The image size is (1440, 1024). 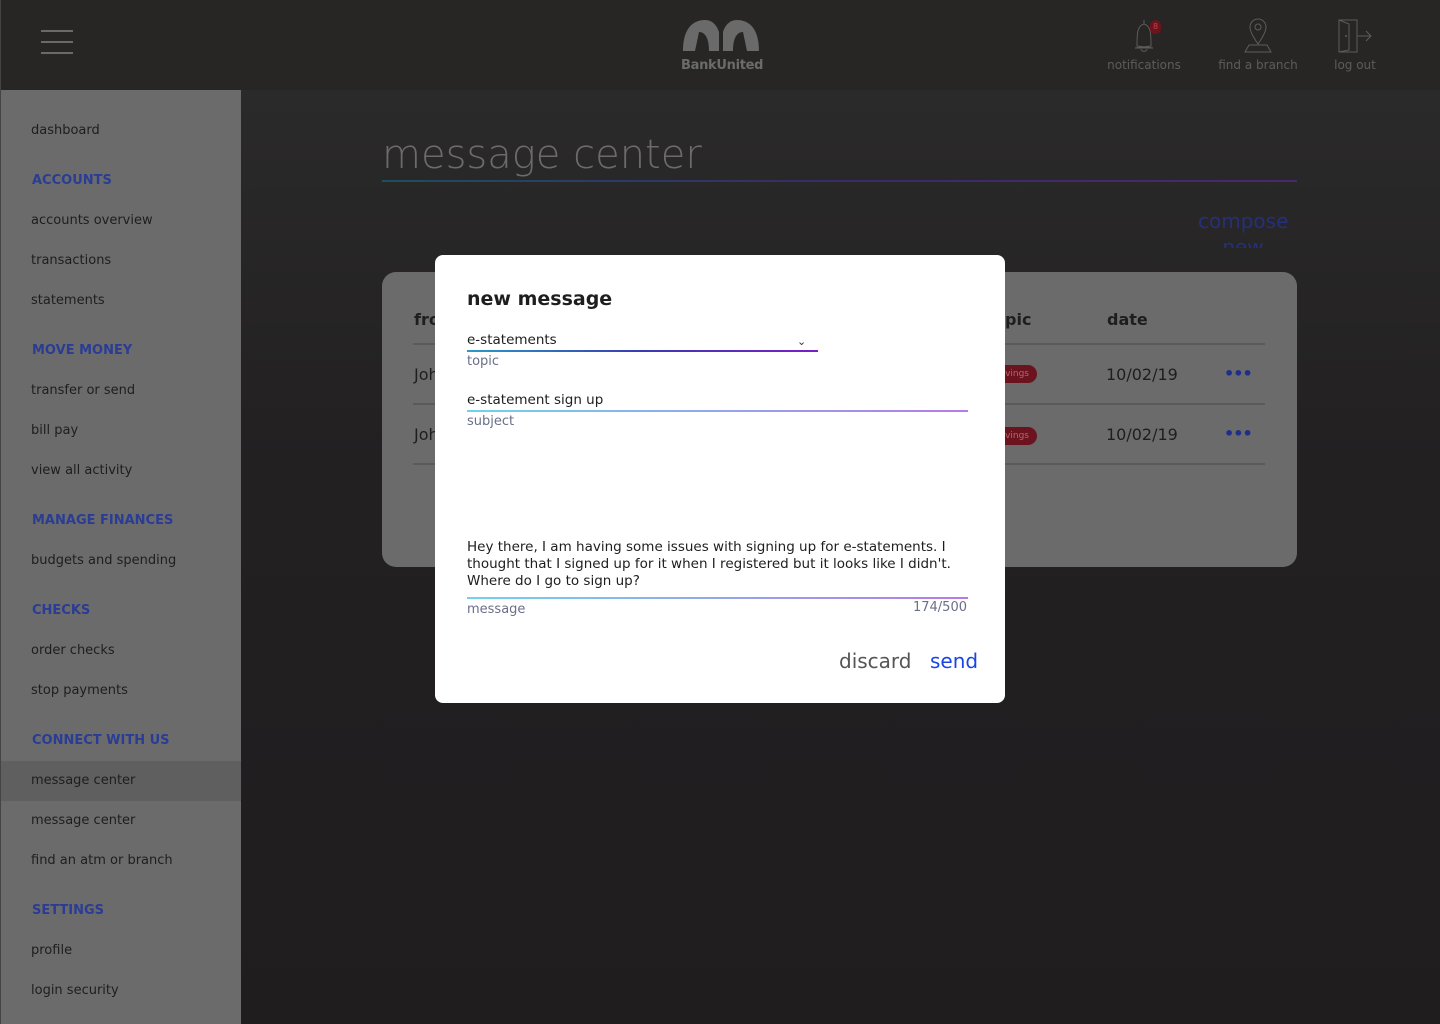 What do you see at coordinates (717, 411) in the screenshot?
I see `subject-underline` at bounding box center [717, 411].